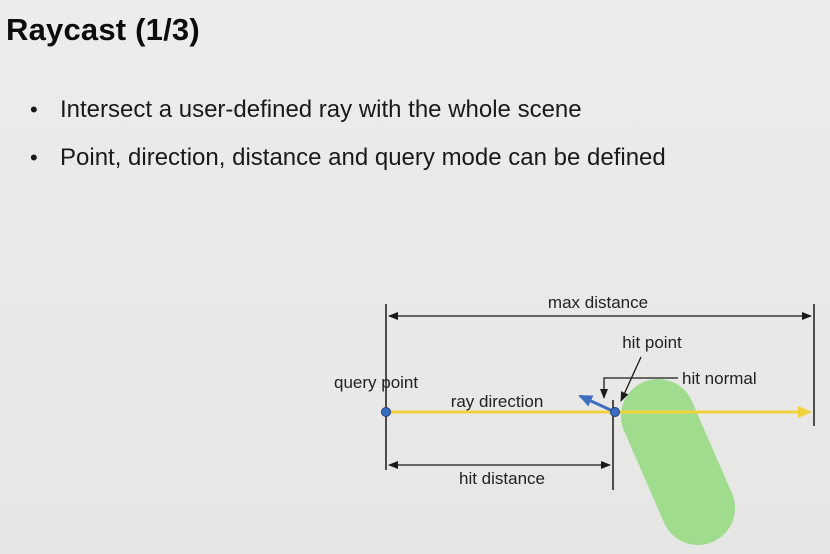 Image resolution: width=830 pixels, height=554 pixels. What do you see at coordinates (386, 412) in the screenshot?
I see `query-point-dot` at bounding box center [386, 412].